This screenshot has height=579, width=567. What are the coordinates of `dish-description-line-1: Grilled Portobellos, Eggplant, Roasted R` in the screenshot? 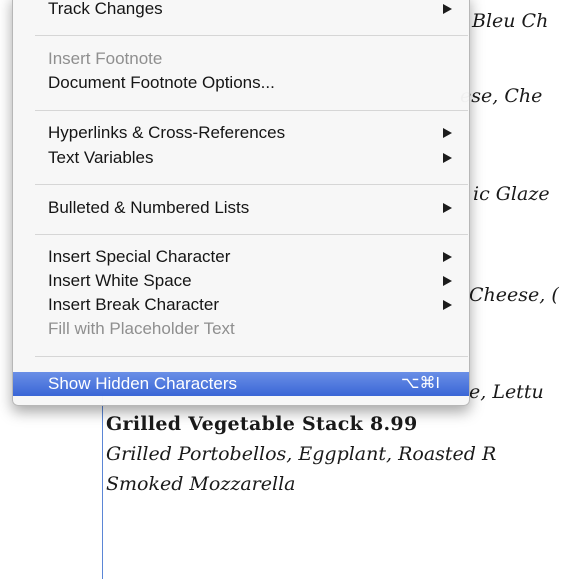 It's located at (301, 454).